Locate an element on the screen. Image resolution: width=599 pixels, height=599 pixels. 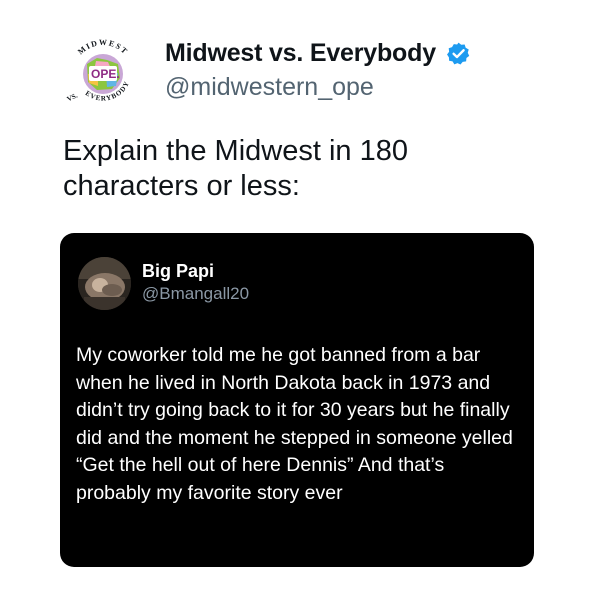
logo-center-text: OPE. is located at coordinates (105, 74).